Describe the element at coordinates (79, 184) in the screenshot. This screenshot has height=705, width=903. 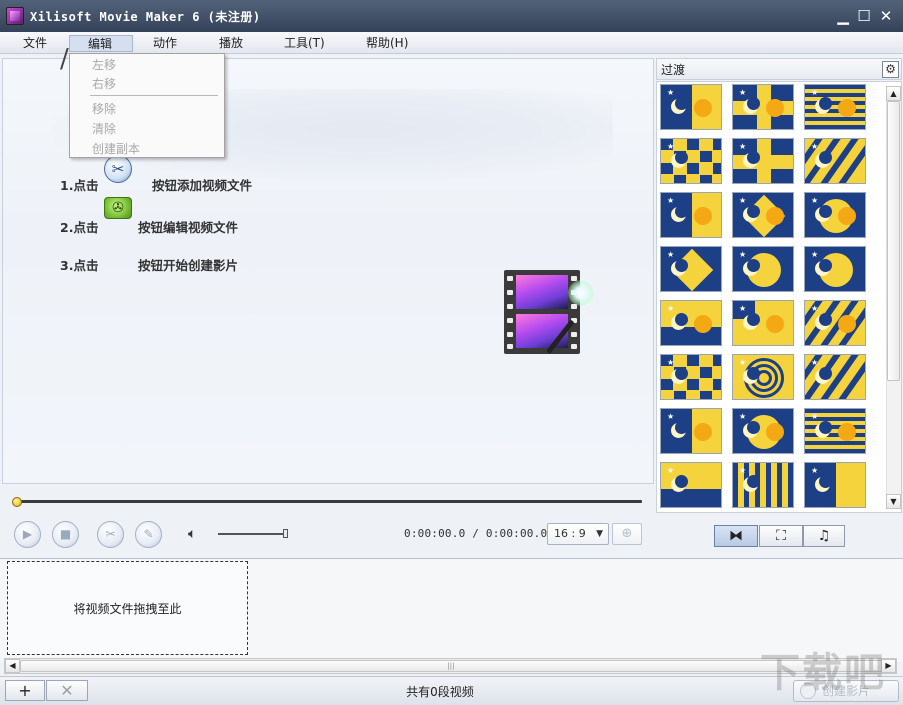
I see `step1-prefix: 1.点击` at that location.